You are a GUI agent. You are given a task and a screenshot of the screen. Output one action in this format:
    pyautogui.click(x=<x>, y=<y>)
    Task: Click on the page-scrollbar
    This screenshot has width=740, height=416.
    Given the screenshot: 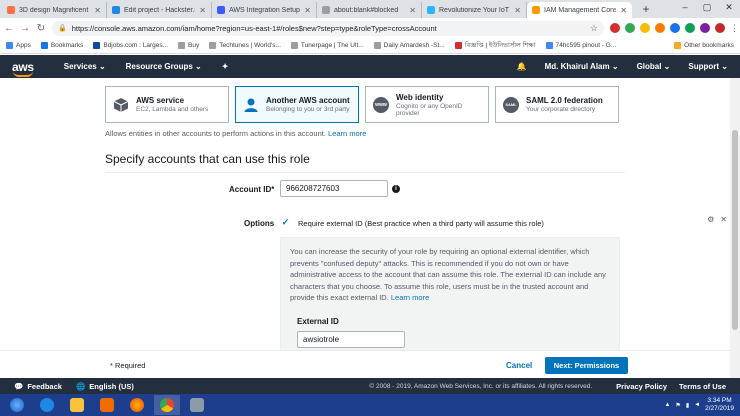 What is the action you would take?
    pyautogui.click(x=735, y=228)
    